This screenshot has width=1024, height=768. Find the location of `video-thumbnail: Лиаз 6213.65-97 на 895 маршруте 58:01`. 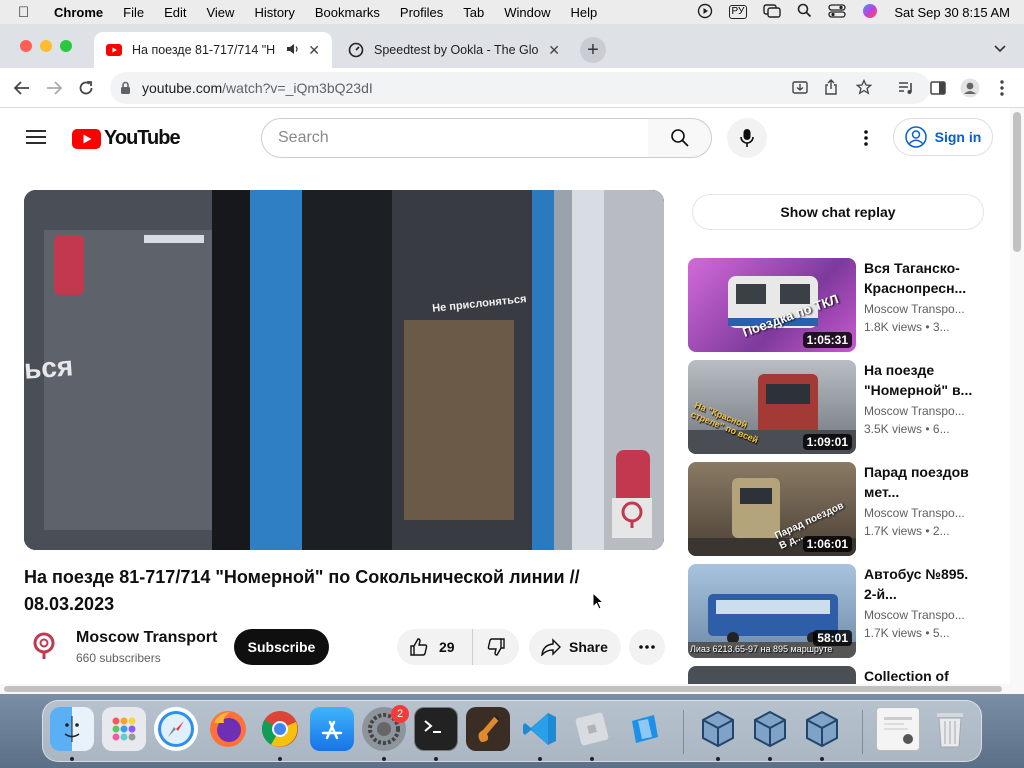

video-thumbnail: Лиаз 6213.65-97 на 895 маршруте 58:01 is located at coordinates (772, 611).